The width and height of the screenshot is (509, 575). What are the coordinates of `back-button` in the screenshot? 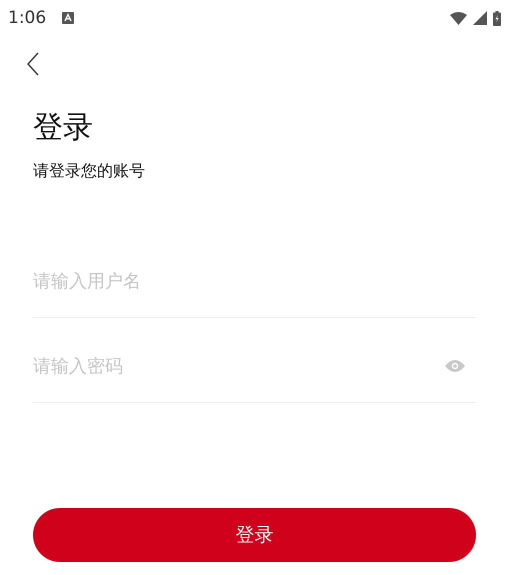 It's located at (33, 65).